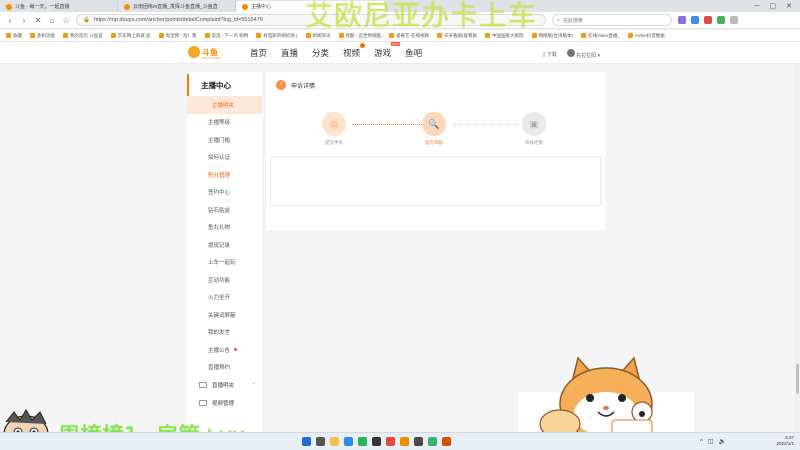 The width and height of the screenshot is (800, 450). I want to click on taskbar-clock: 5:37 2022/1/1, so click(785, 441).